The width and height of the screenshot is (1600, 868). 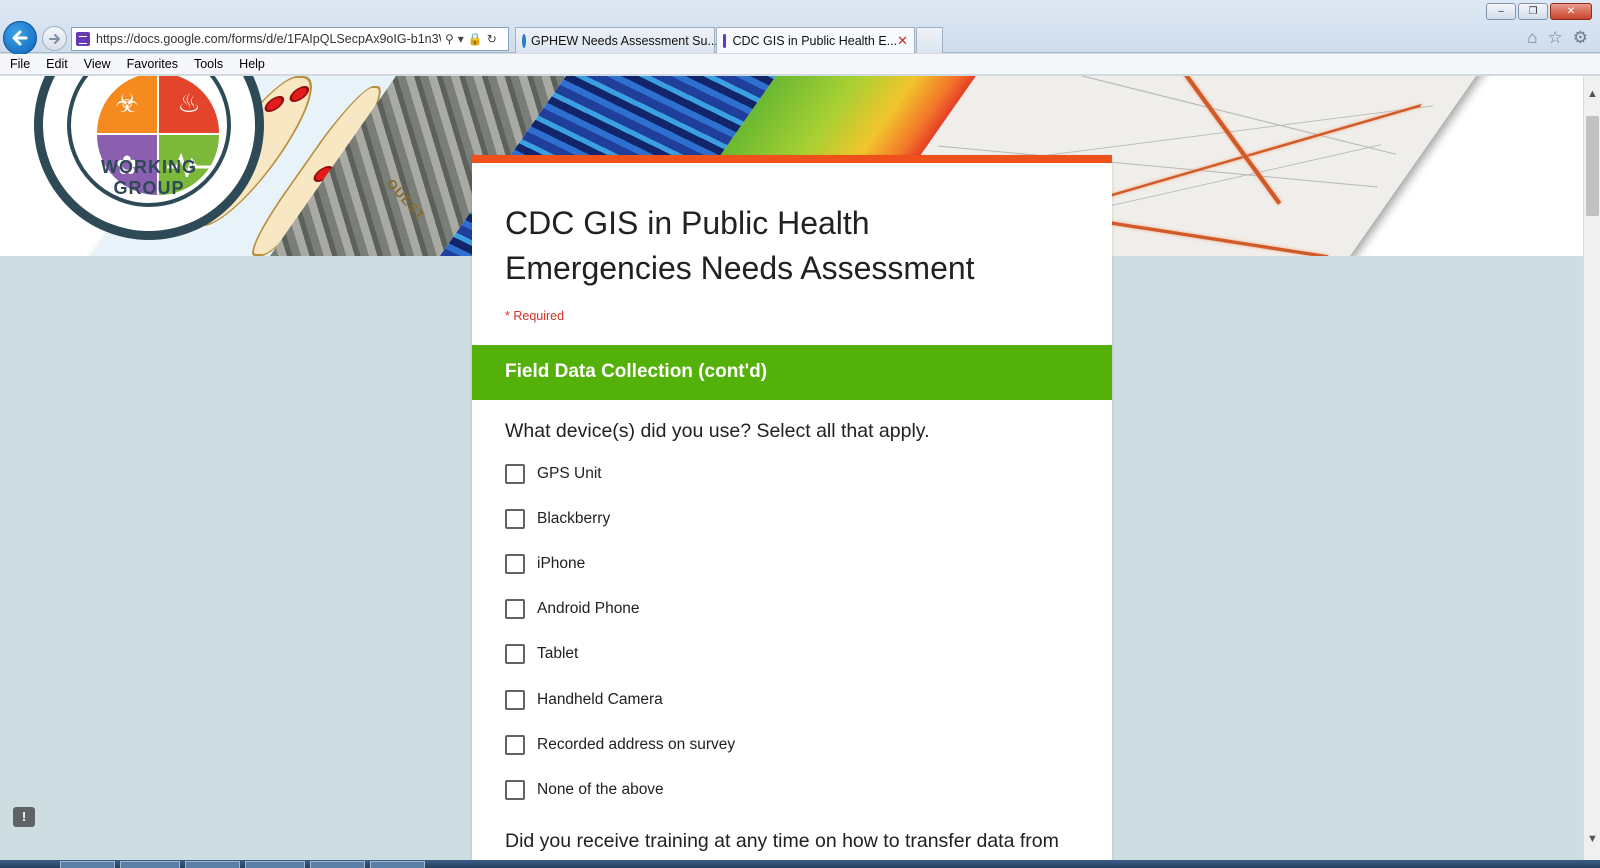 What do you see at coordinates (24, 817) in the screenshot?
I see `report-feedback-icon: !` at bounding box center [24, 817].